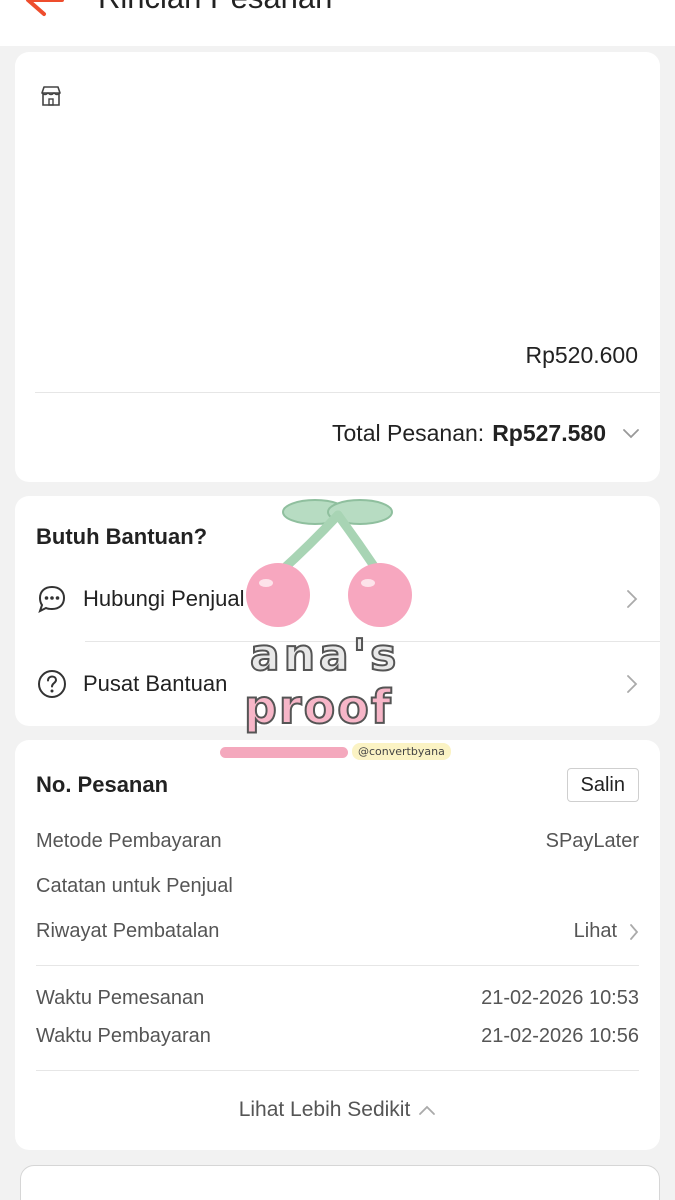 This screenshot has width=675, height=1200. I want to click on show-less-button: Lihat Lebih Sedikit, so click(337, 1110).